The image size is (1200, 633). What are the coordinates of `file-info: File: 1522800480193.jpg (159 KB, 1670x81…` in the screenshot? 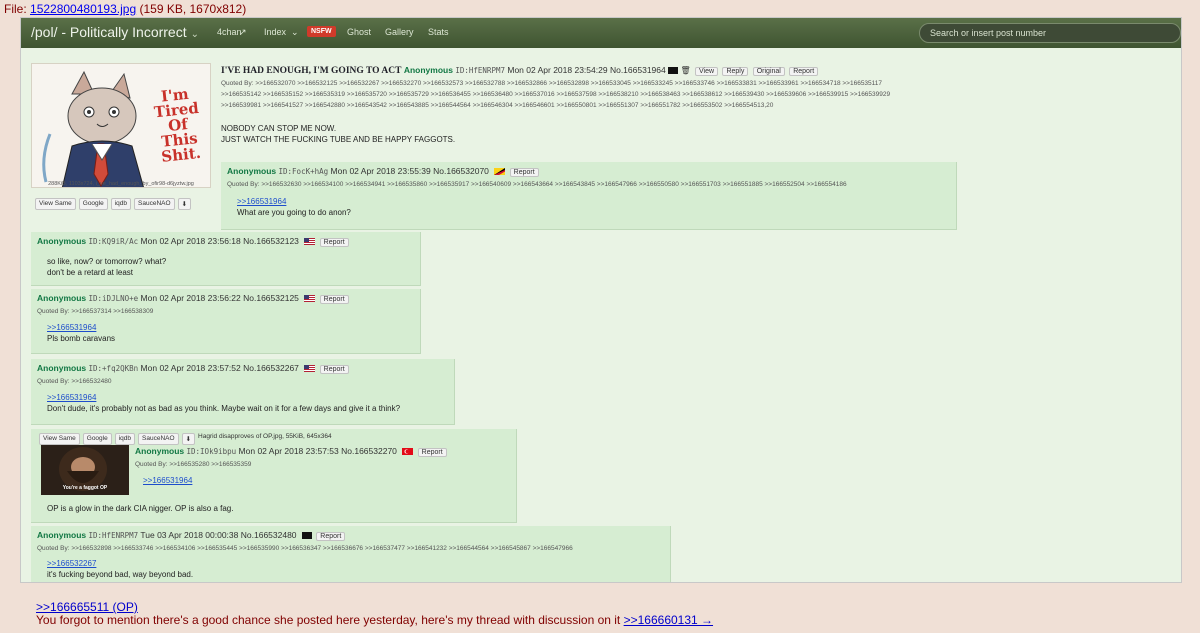 It's located at (125, 9).